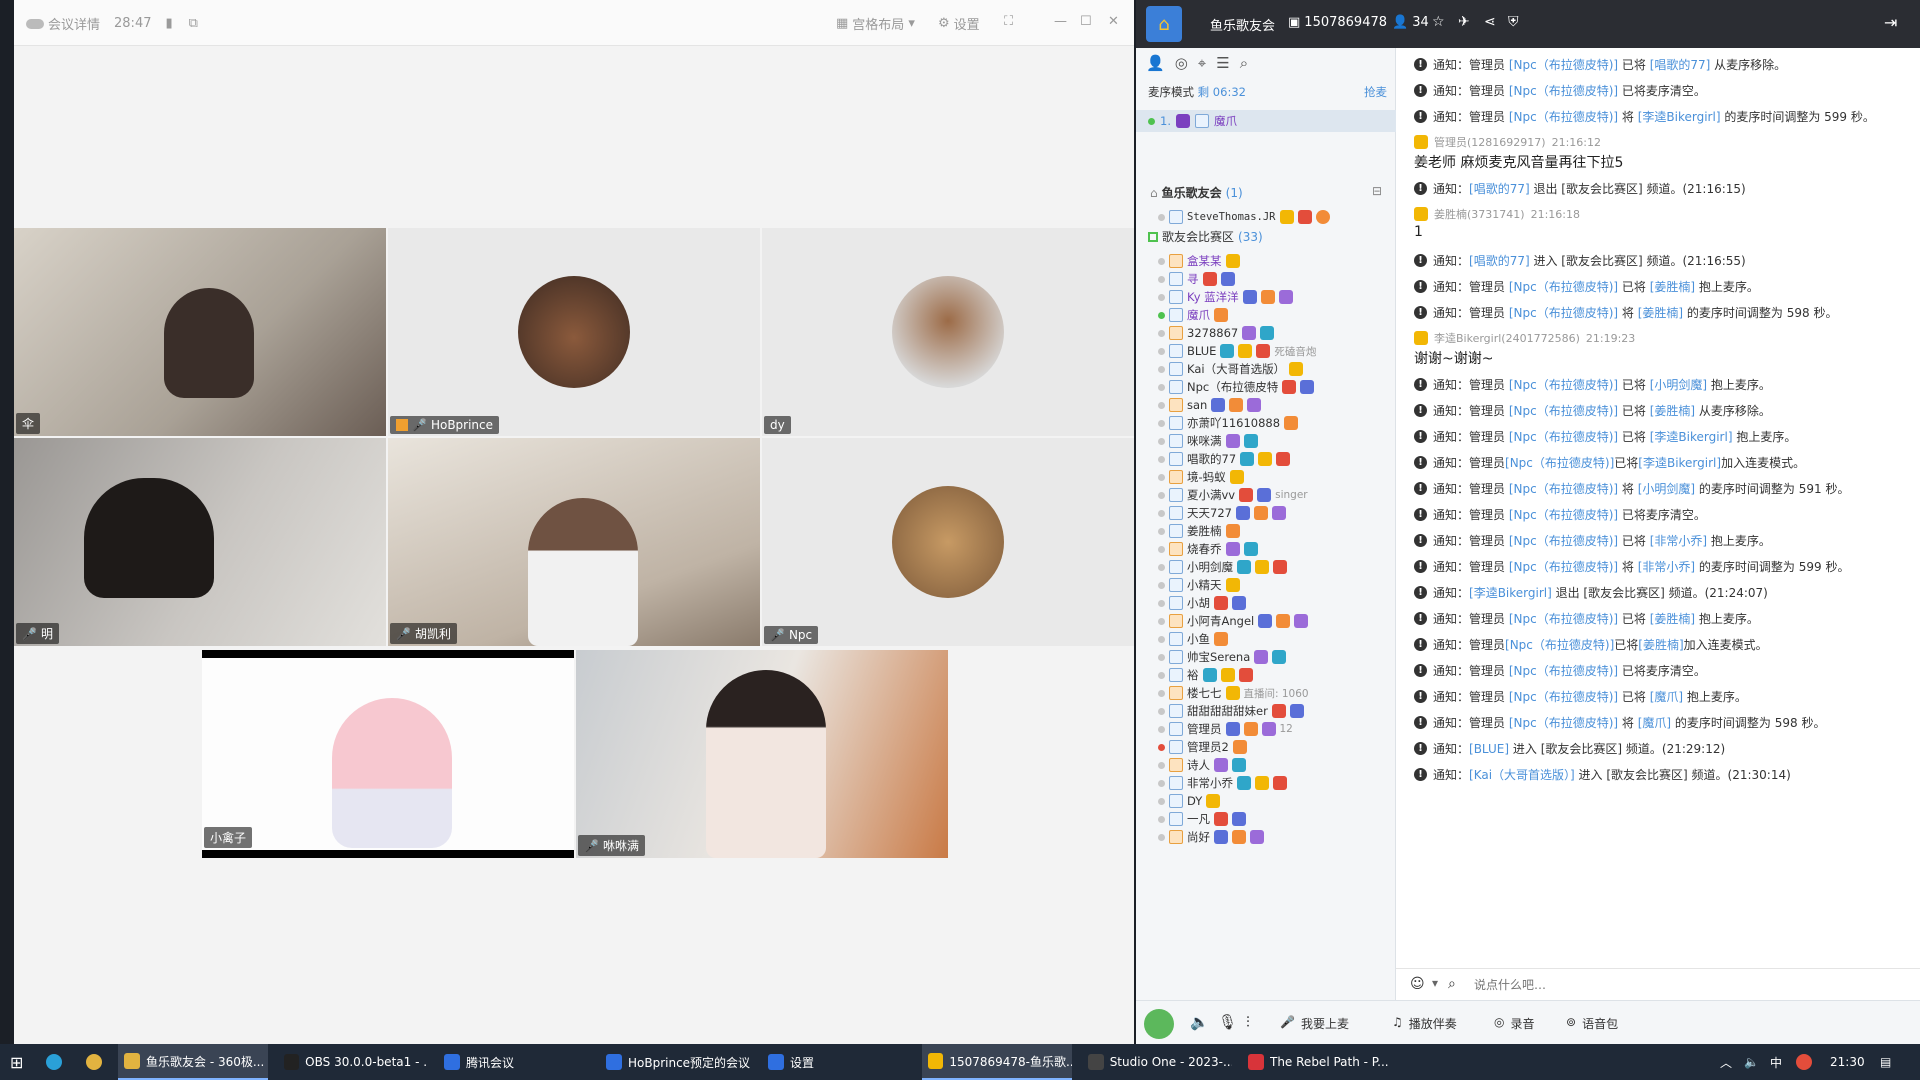 The height and width of the screenshot is (1080, 1920). I want to click on video-tile: 🎤 HoBprince, so click(574, 332).